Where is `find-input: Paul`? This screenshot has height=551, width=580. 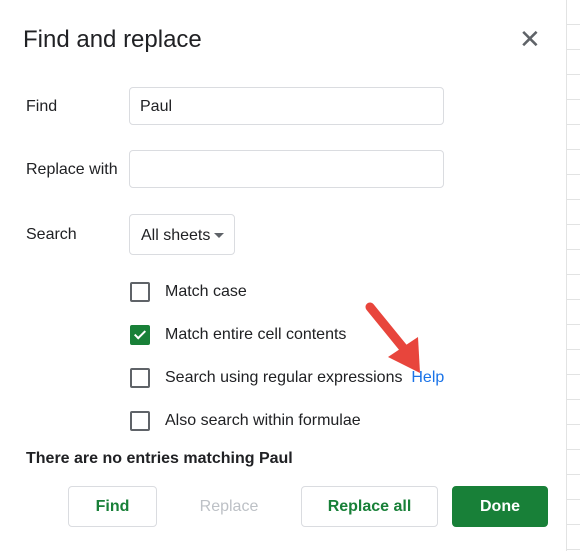
find-input: Paul is located at coordinates (286, 106).